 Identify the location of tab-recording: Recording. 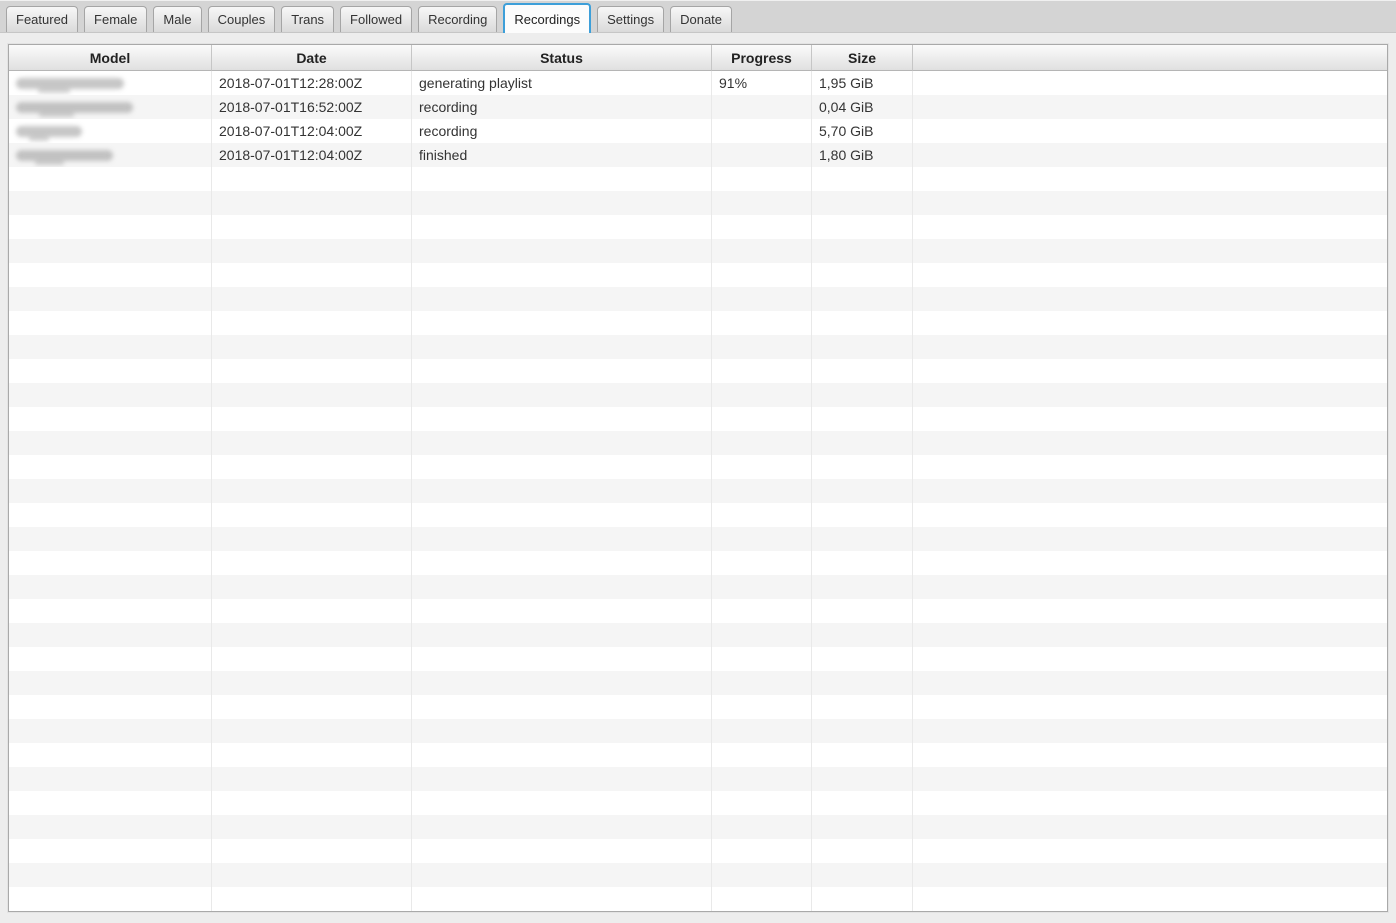
(458, 19).